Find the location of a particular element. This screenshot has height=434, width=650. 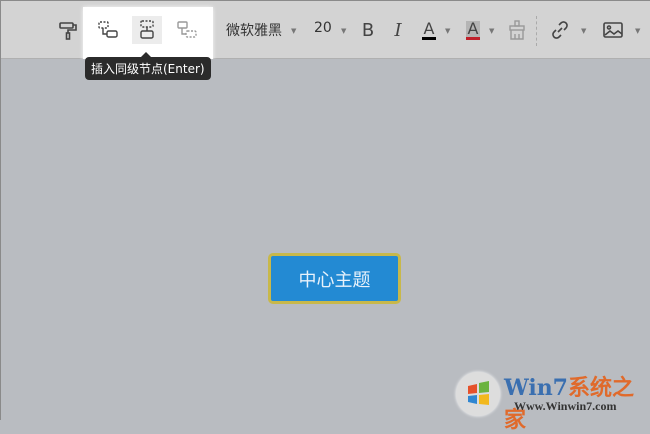

bold-button: B is located at coordinates (368, 30).